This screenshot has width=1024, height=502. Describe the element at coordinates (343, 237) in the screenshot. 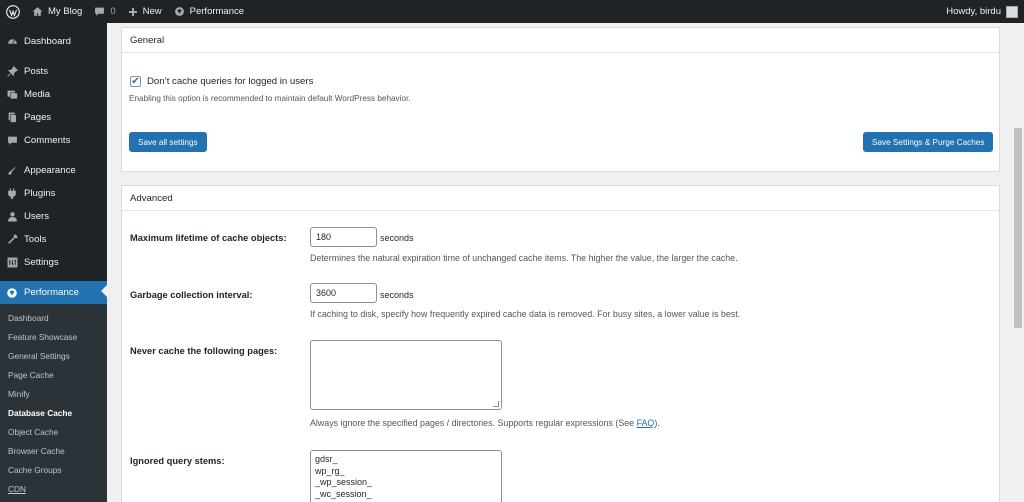

I see `lifetime-input: 180` at that location.